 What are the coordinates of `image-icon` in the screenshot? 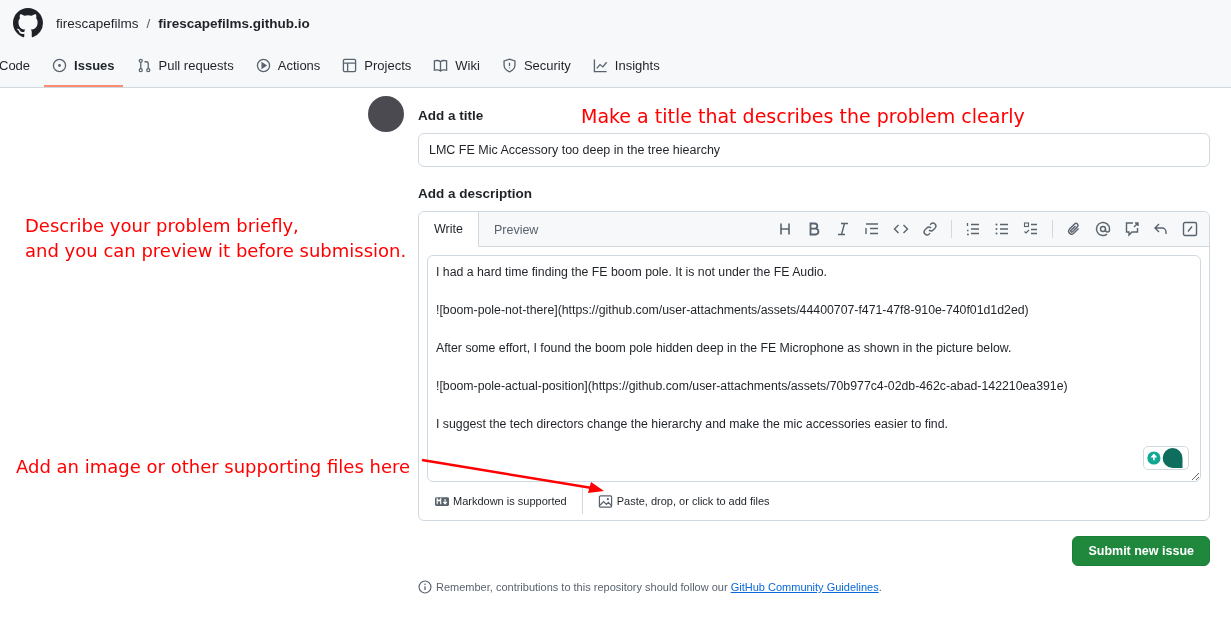 It's located at (605, 501).